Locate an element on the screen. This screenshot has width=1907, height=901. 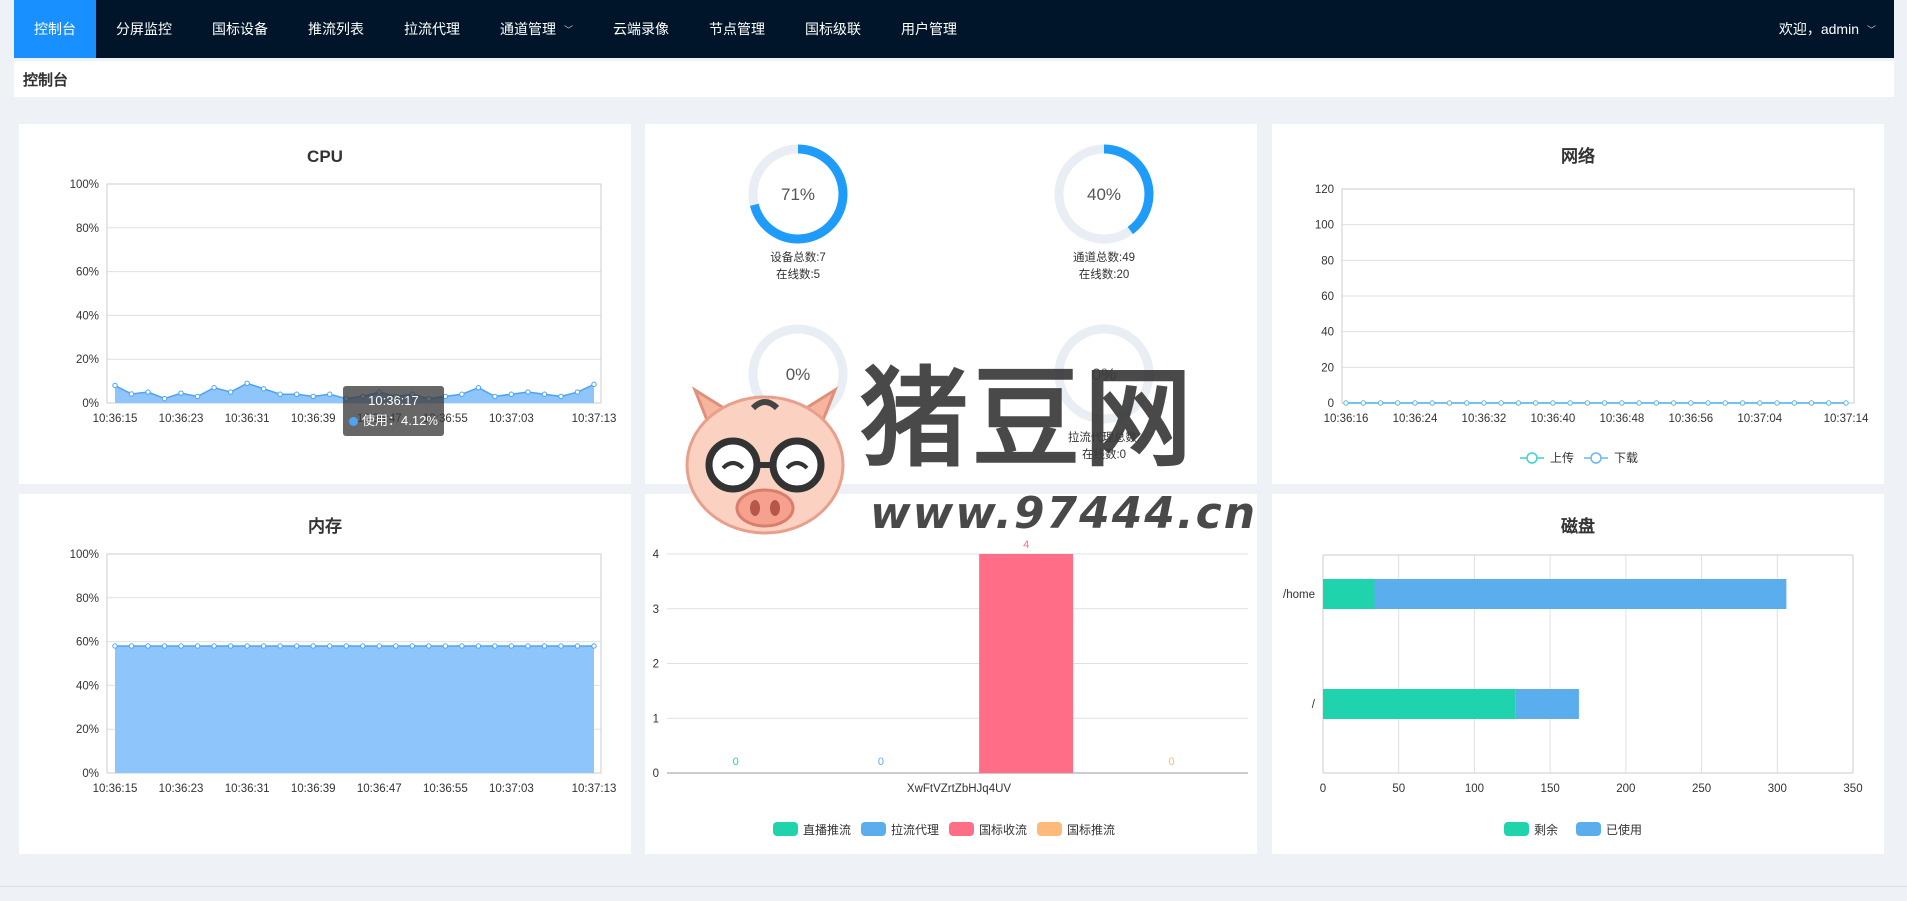
nav-push-list: 推流列表 is located at coordinates (336, 29).